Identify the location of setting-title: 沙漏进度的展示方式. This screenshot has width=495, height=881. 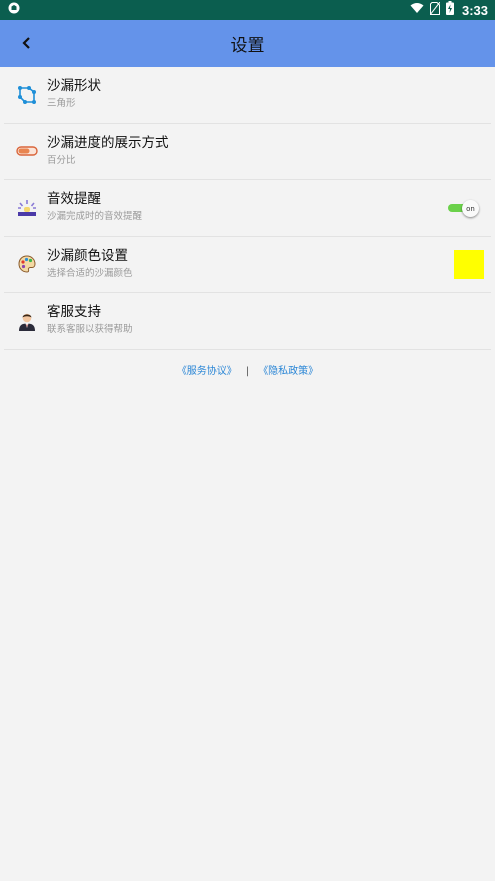
(108, 142).